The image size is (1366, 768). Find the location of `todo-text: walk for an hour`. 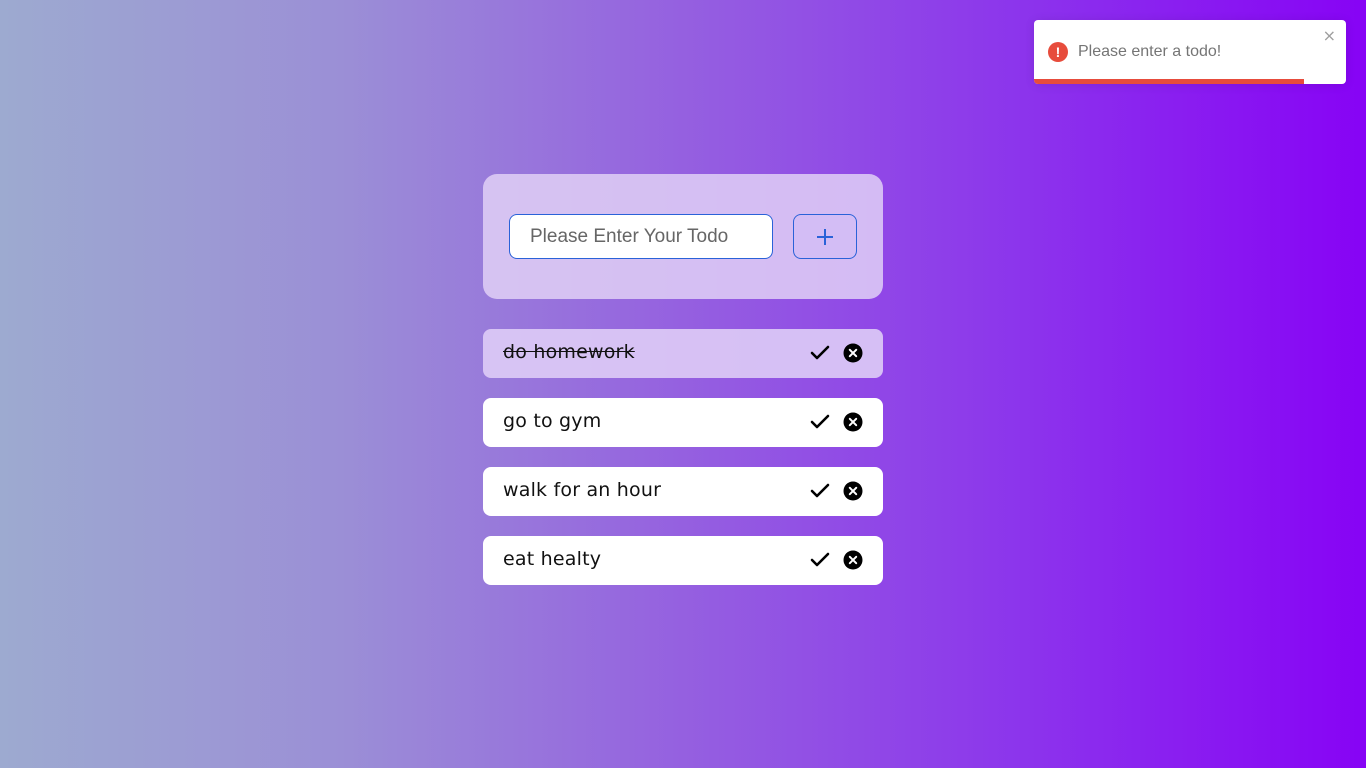

todo-text: walk for an hour is located at coordinates (582, 490).